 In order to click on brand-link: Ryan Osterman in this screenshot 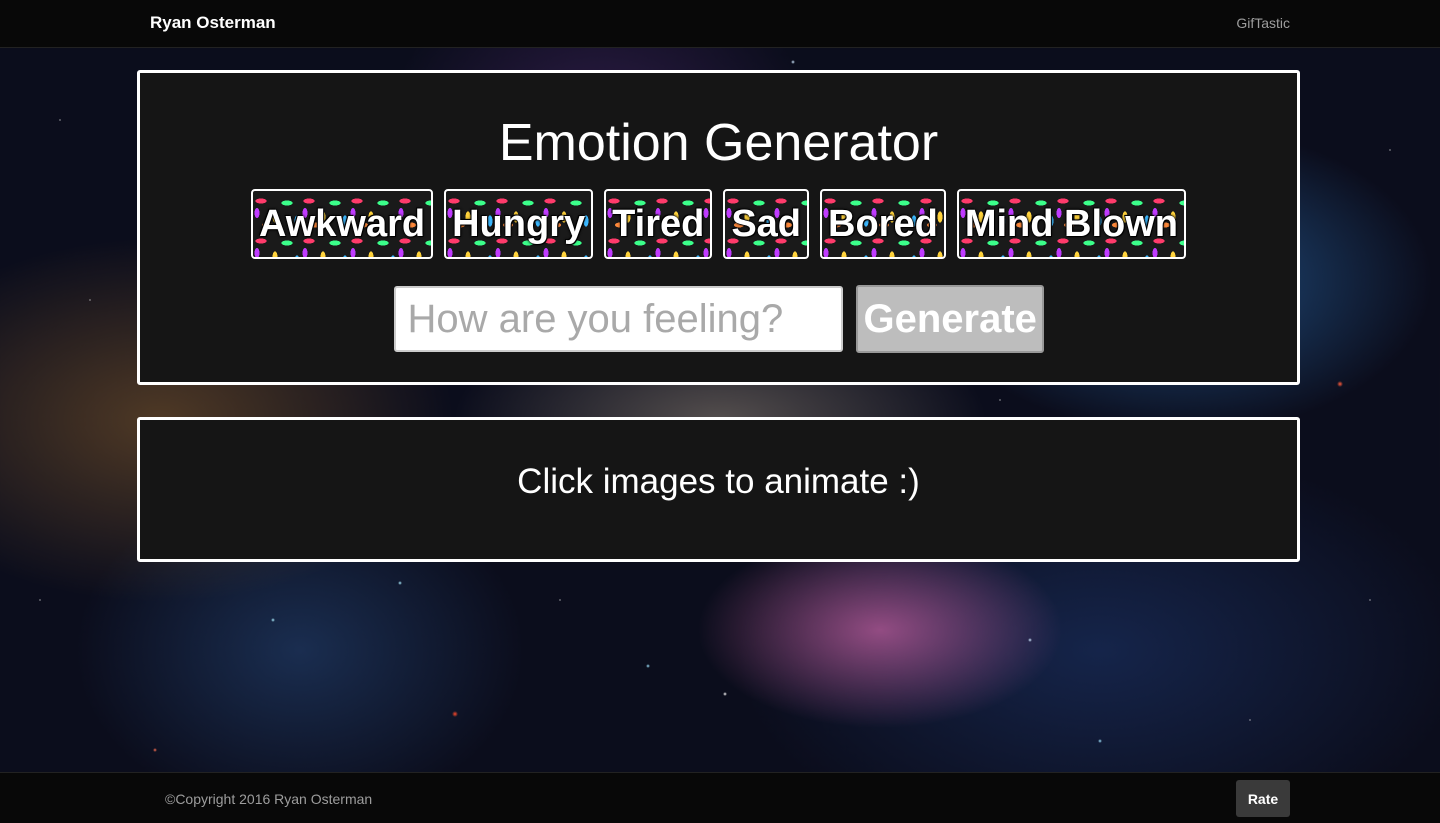, I will do `click(213, 23)`.